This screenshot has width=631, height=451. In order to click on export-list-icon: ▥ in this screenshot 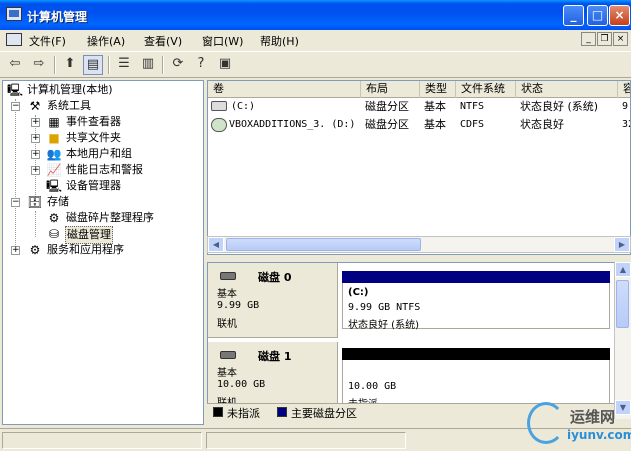, I will do `click(148, 65)`.